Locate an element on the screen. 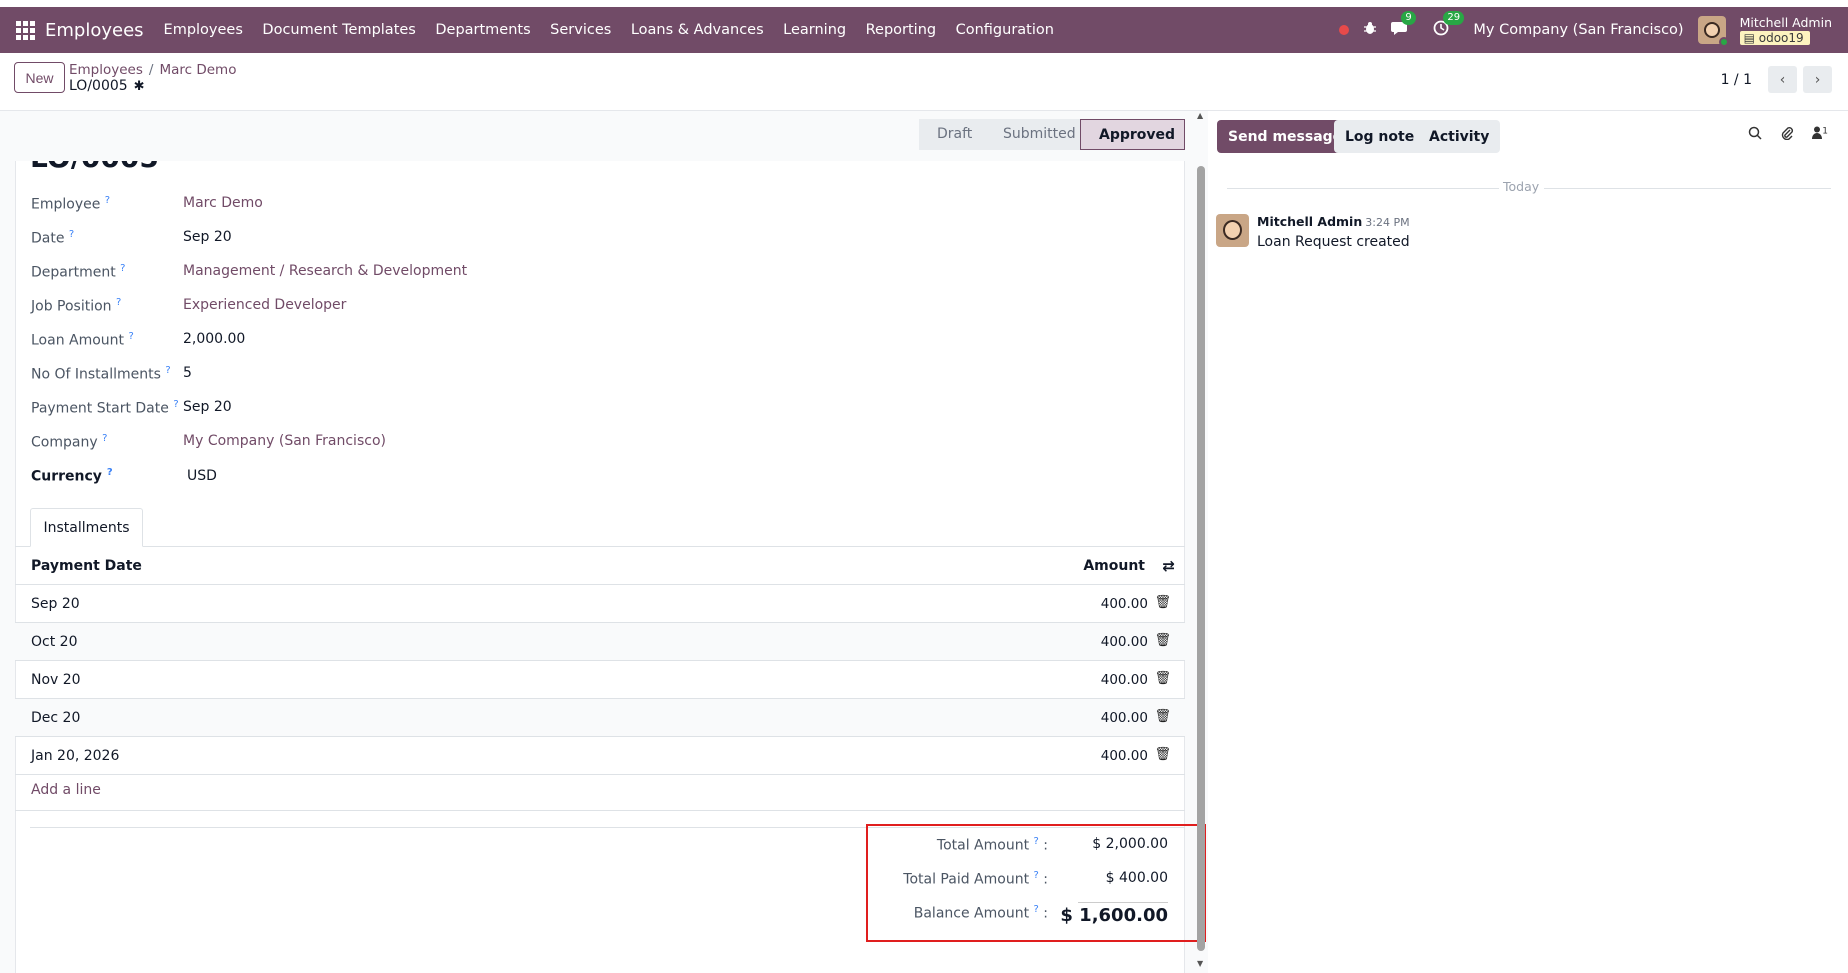  status-bar: Draft Submitted Approved is located at coordinates (604, 136).